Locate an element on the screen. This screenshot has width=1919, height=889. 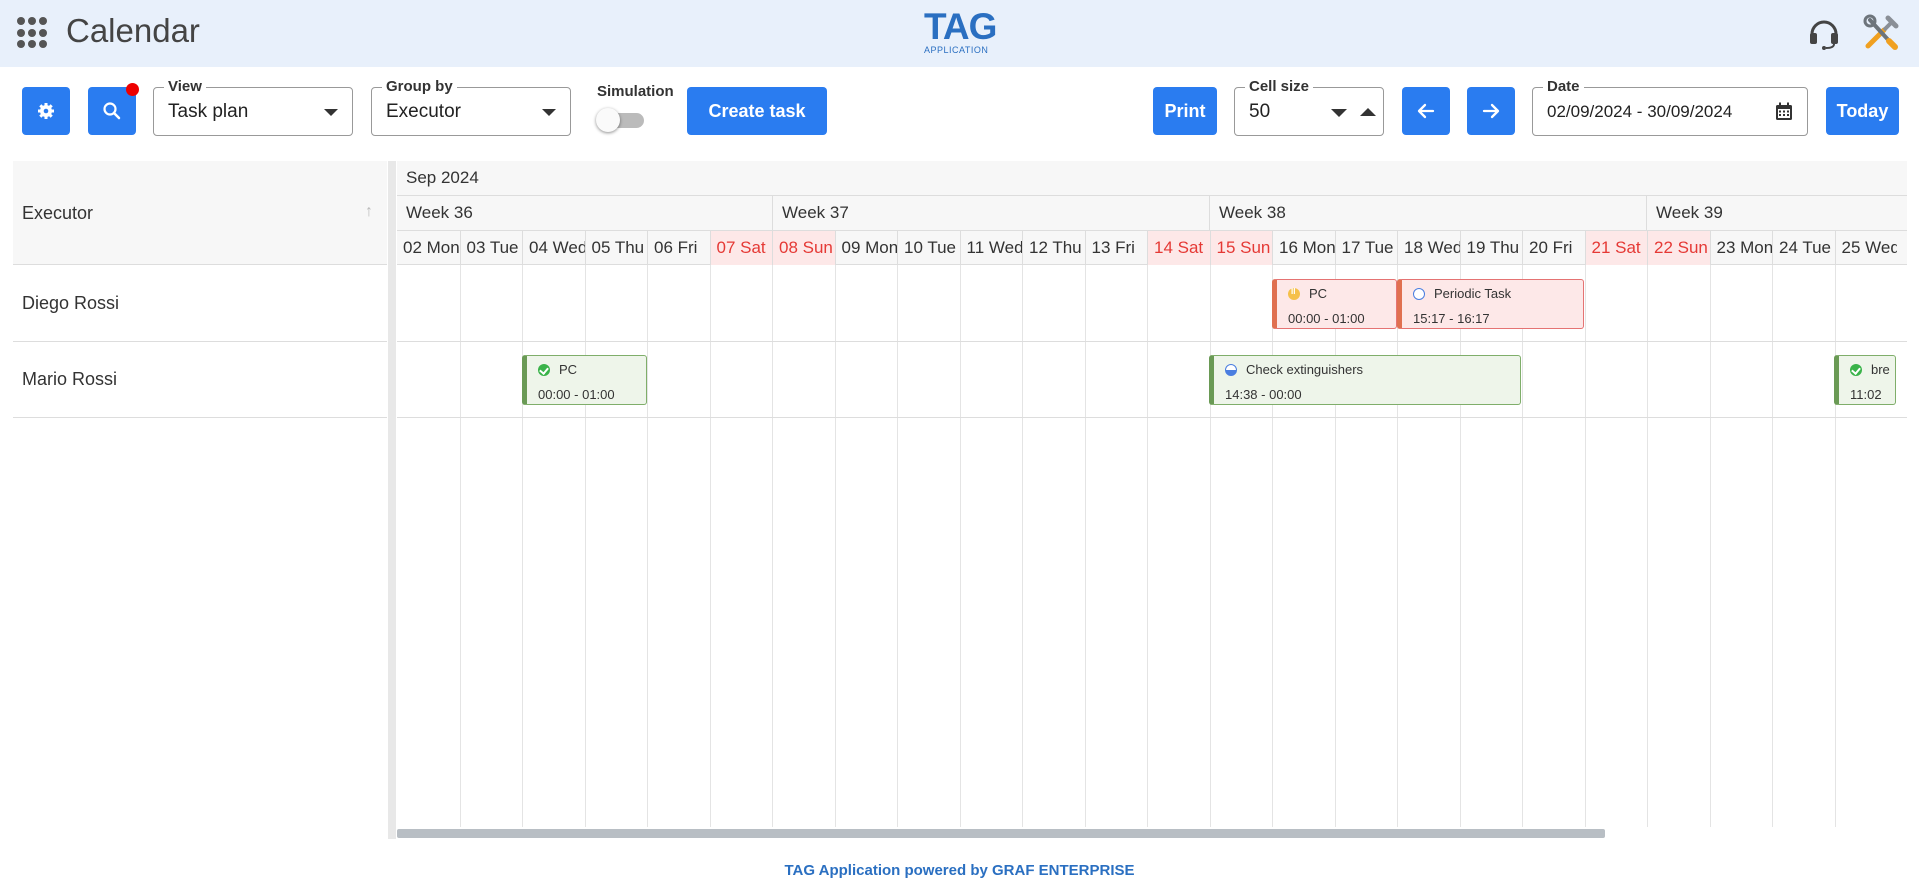
date-range-value: 02/09/2024 - 30/09/2024 is located at coordinates (1640, 111).